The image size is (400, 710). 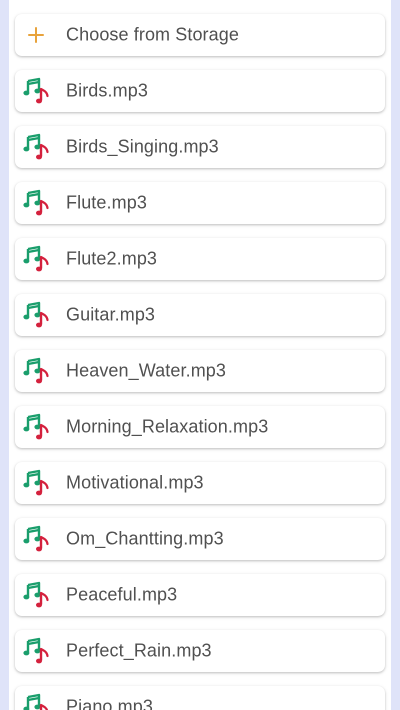 What do you see at coordinates (142, 146) in the screenshot?
I see `sound-file-name: Birds_Singing.mp3` at bounding box center [142, 146].